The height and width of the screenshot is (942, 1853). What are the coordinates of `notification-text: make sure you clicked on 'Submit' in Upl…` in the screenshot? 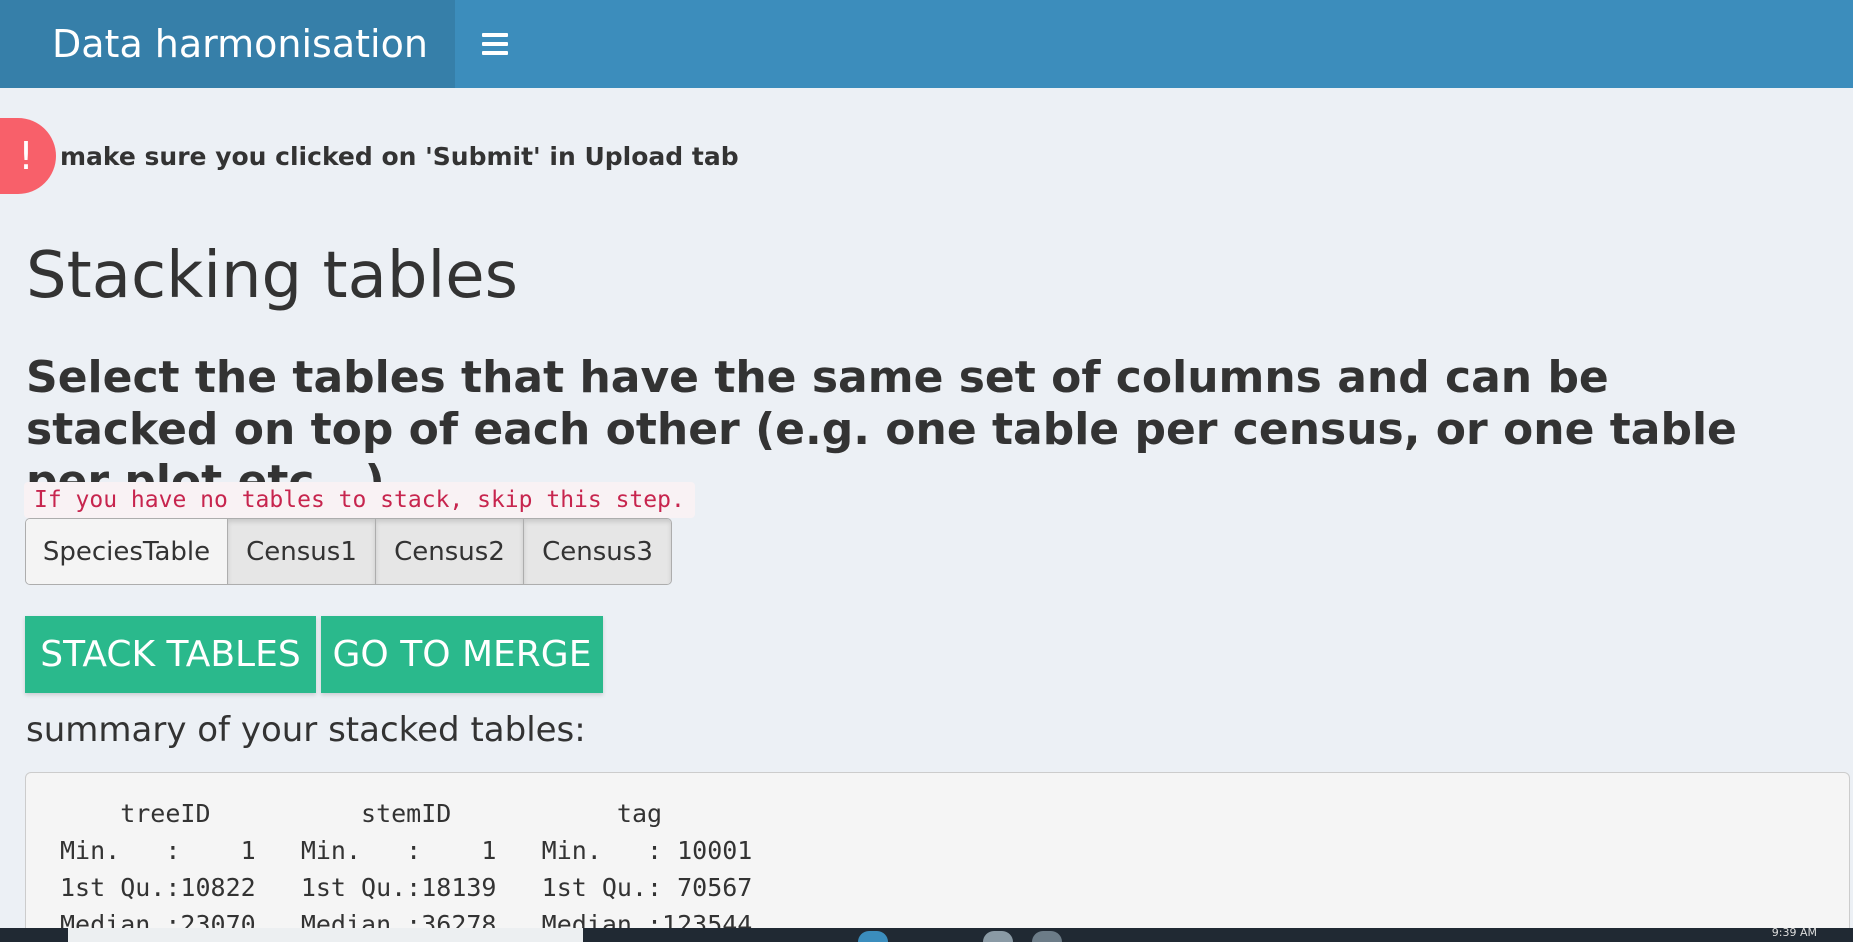 It's located at (399, 156).